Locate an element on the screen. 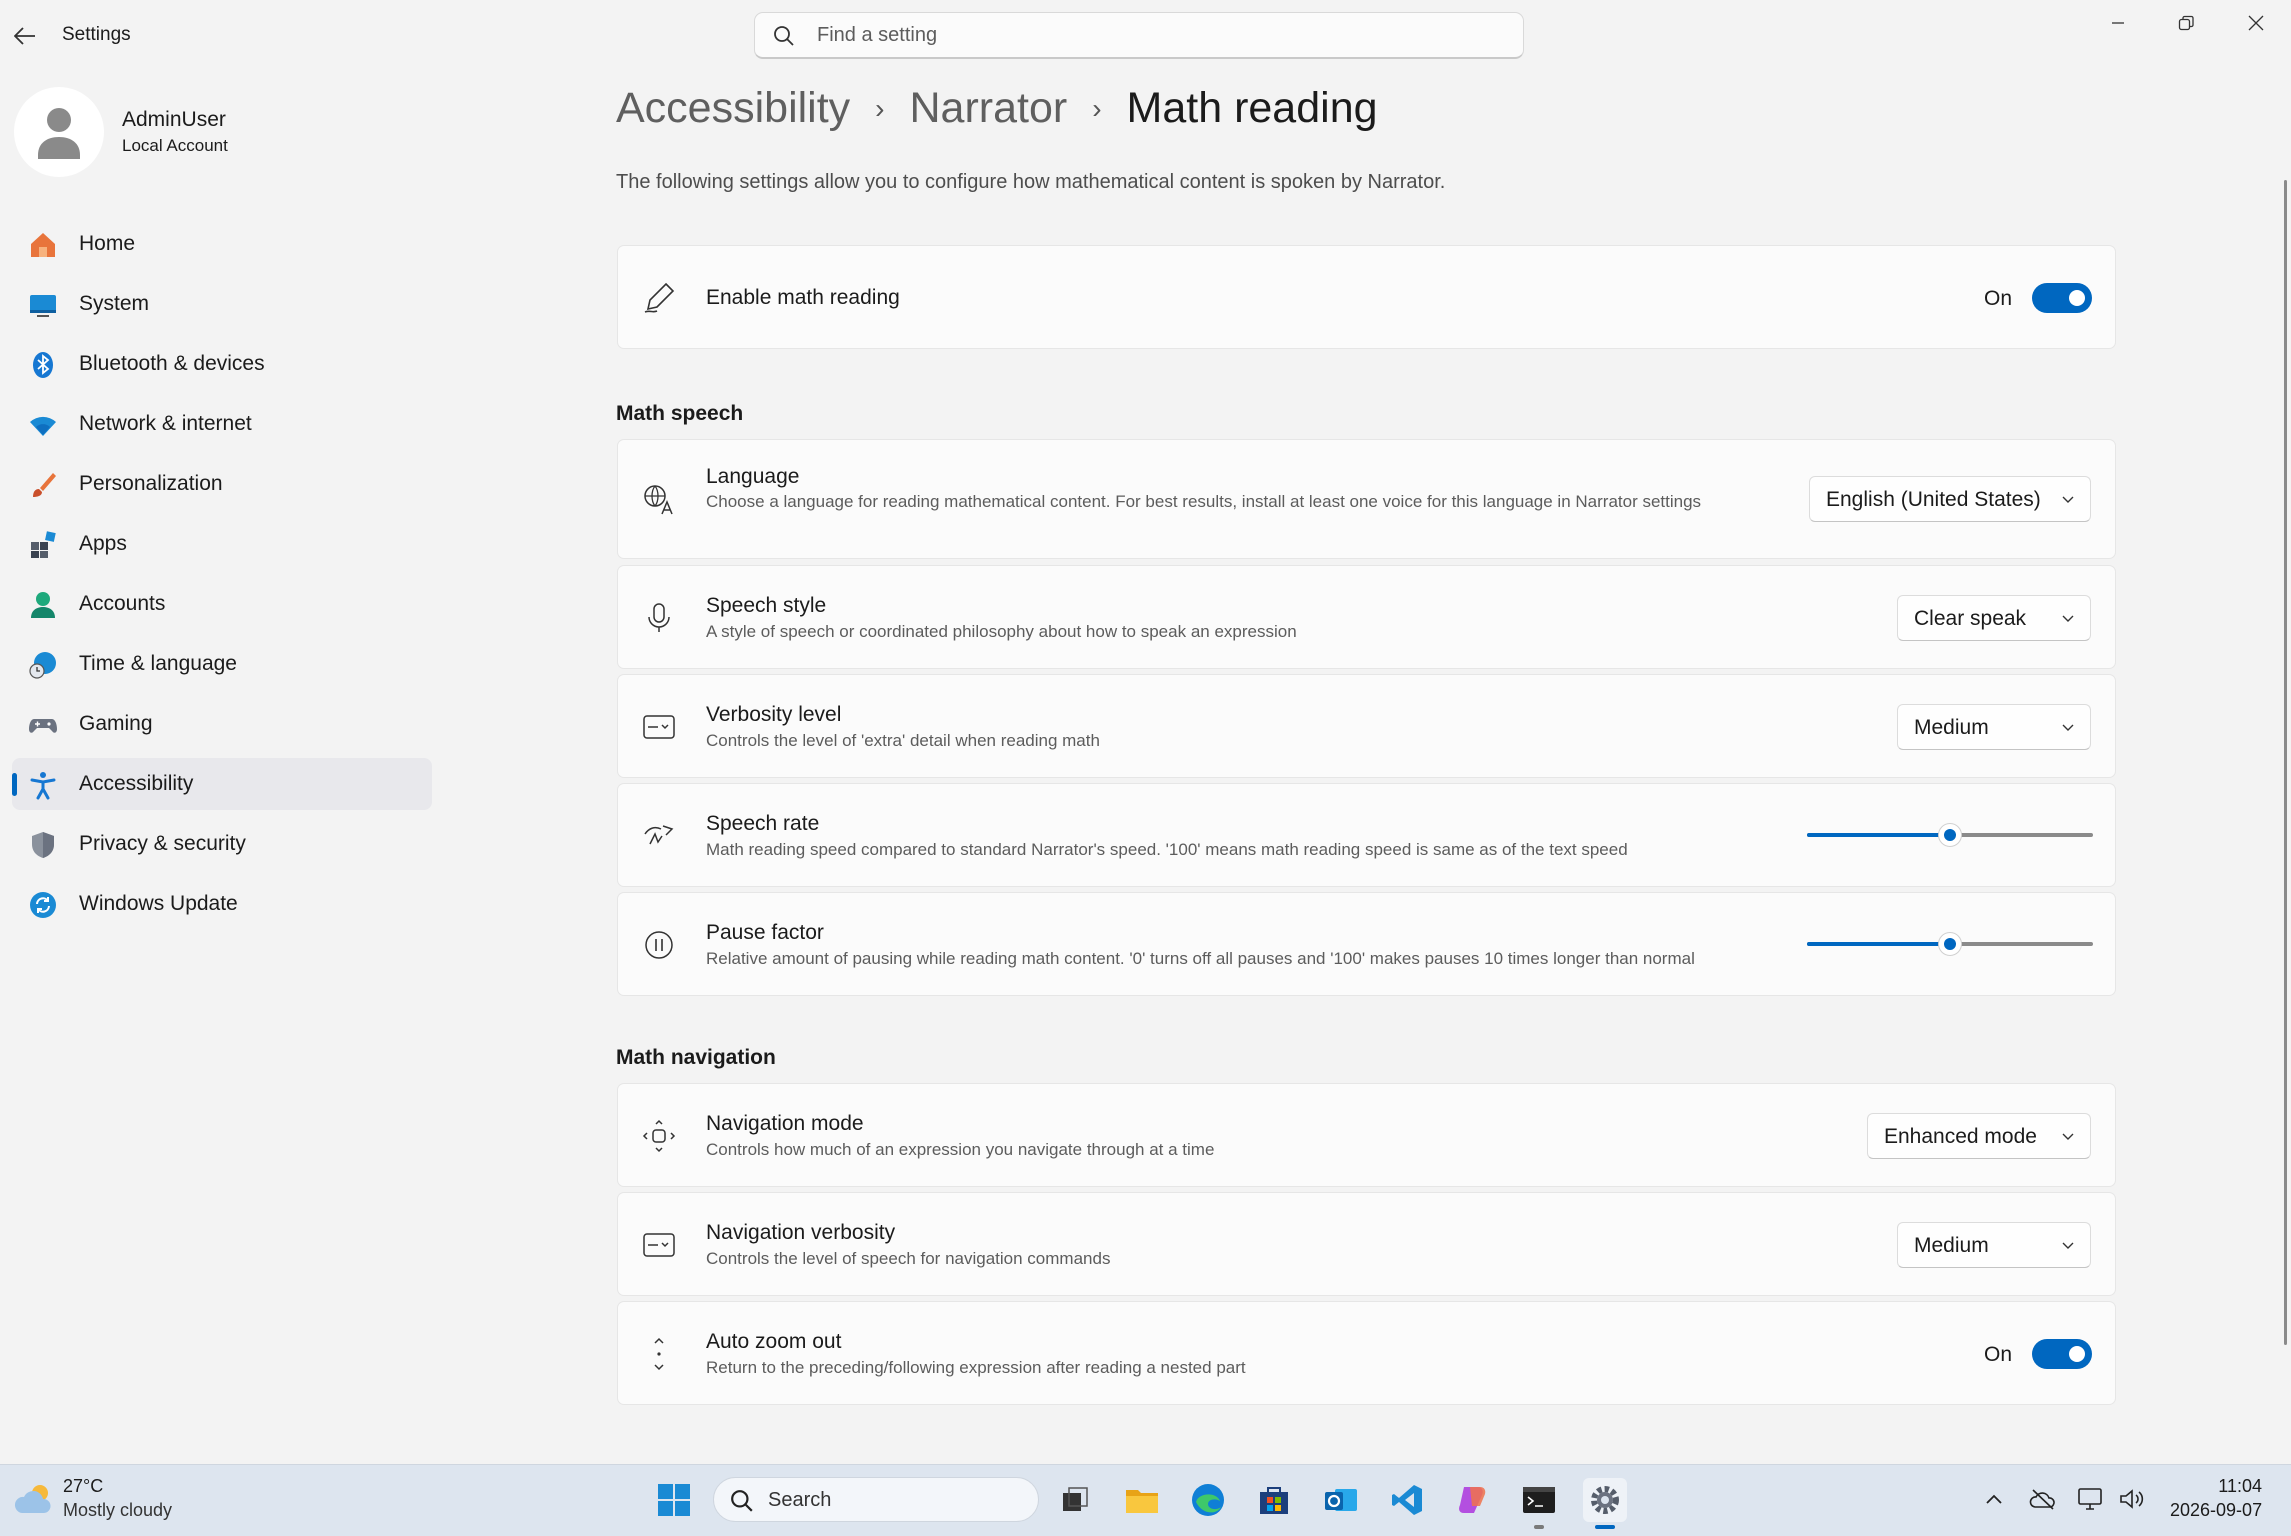 The width and height of the screenshot is (2291, 1536). settings-search is located at coordinates (1139, 35).